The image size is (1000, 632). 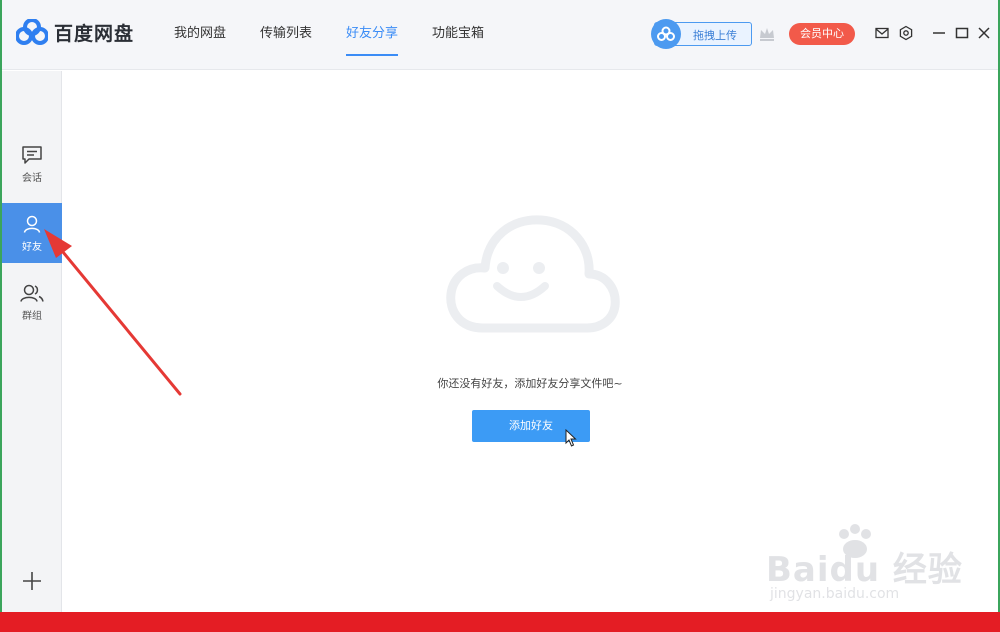 What do you see at coordinates (767, 34) in the screenshot?
I see `crown-icon` at bounding box center [767, 34].